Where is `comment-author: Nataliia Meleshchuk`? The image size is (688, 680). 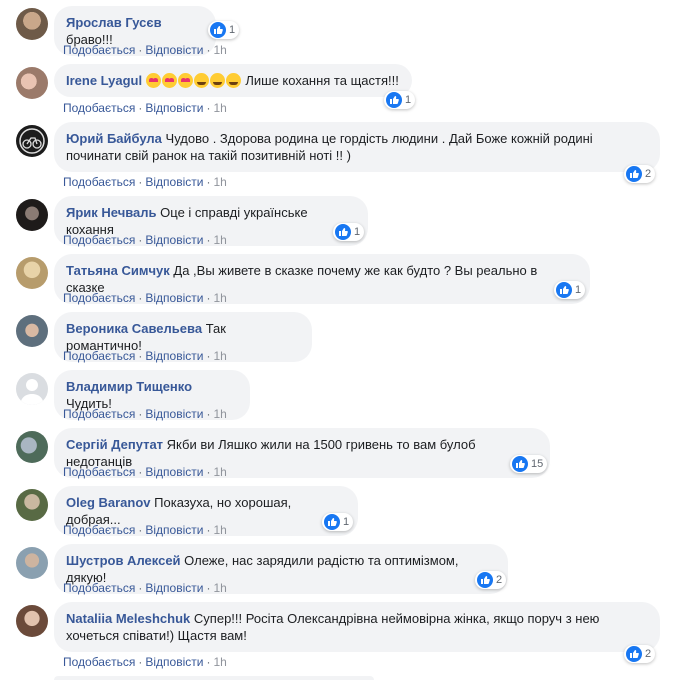
comment-author: Nataliia Meleshchuk is located at coordinates (128, 618).